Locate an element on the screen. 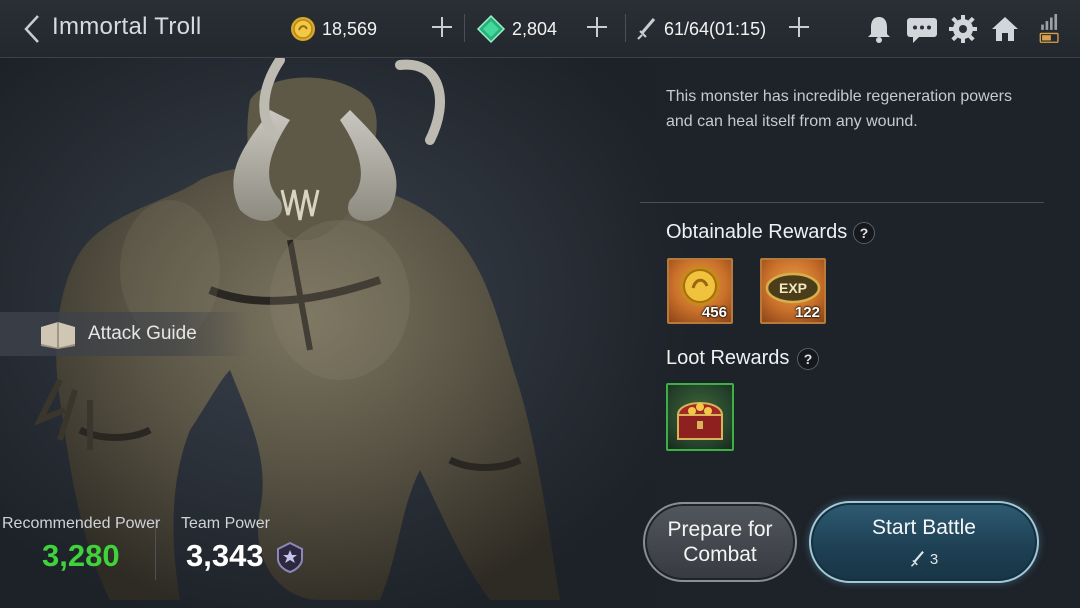  start-battle-cost-value: 3 is located at coordinates (934, 559).